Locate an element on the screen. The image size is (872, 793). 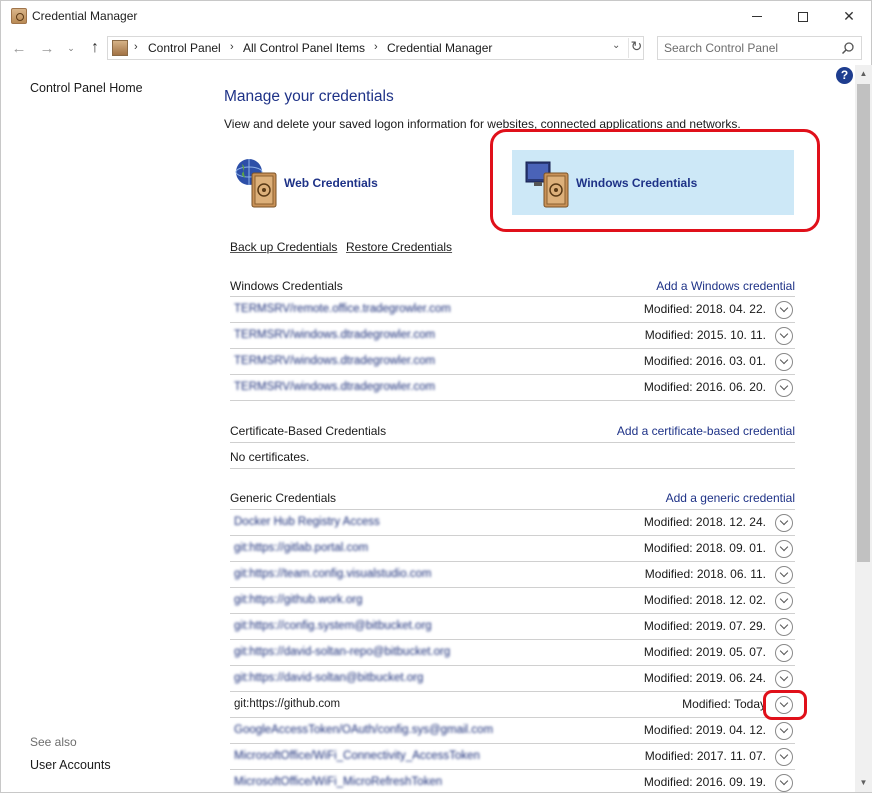
credential-name: Docker Hub Registry Access is located at coordinates (307, 522).